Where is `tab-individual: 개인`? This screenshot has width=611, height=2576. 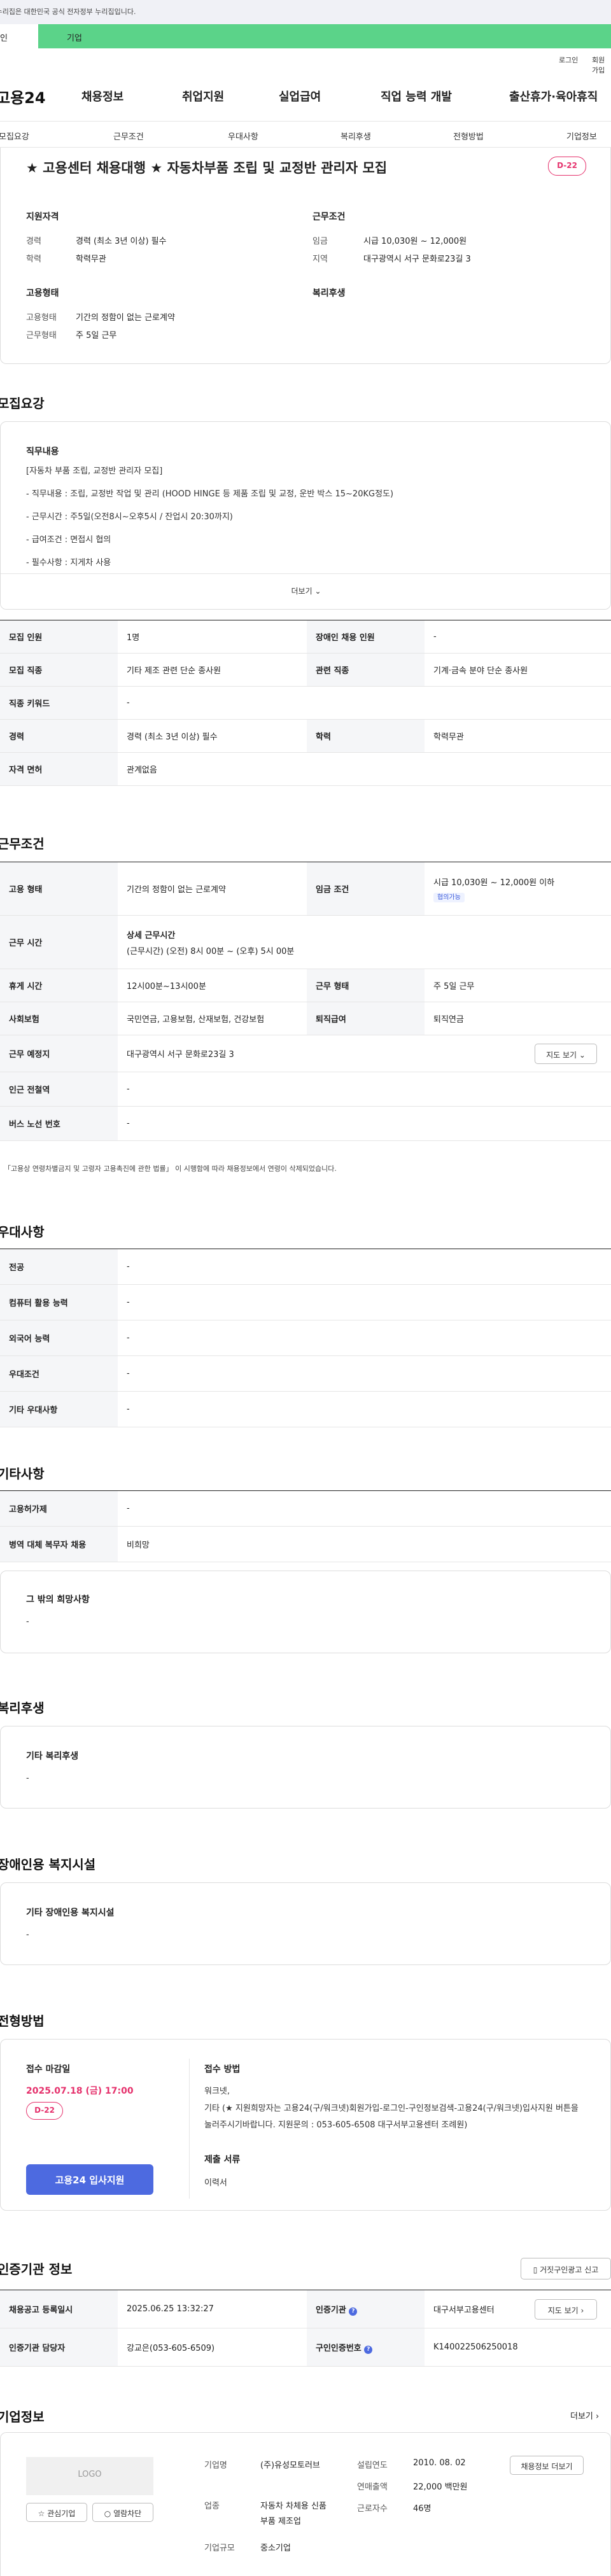
tab-individual: 개인 is located at coordinates (19, 36).